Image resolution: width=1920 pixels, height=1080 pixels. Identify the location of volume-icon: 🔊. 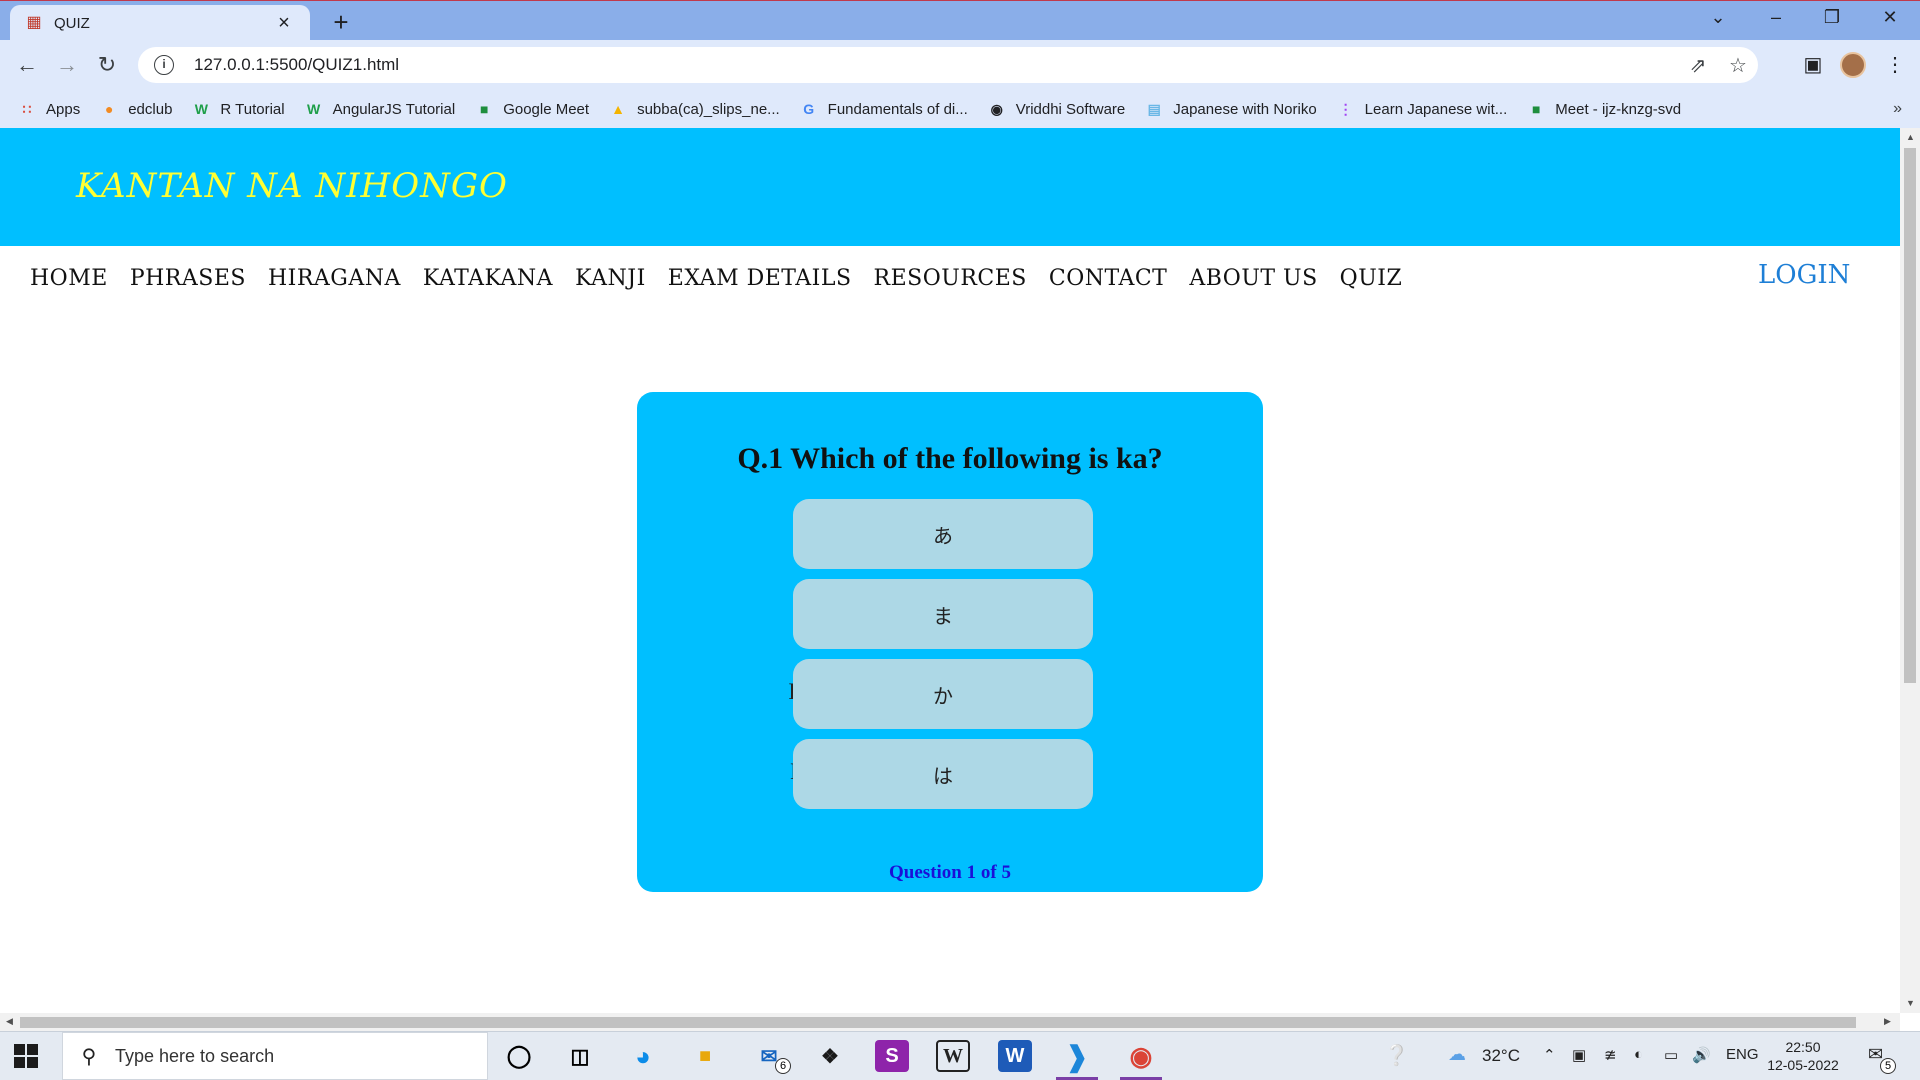
(1701, 1055).